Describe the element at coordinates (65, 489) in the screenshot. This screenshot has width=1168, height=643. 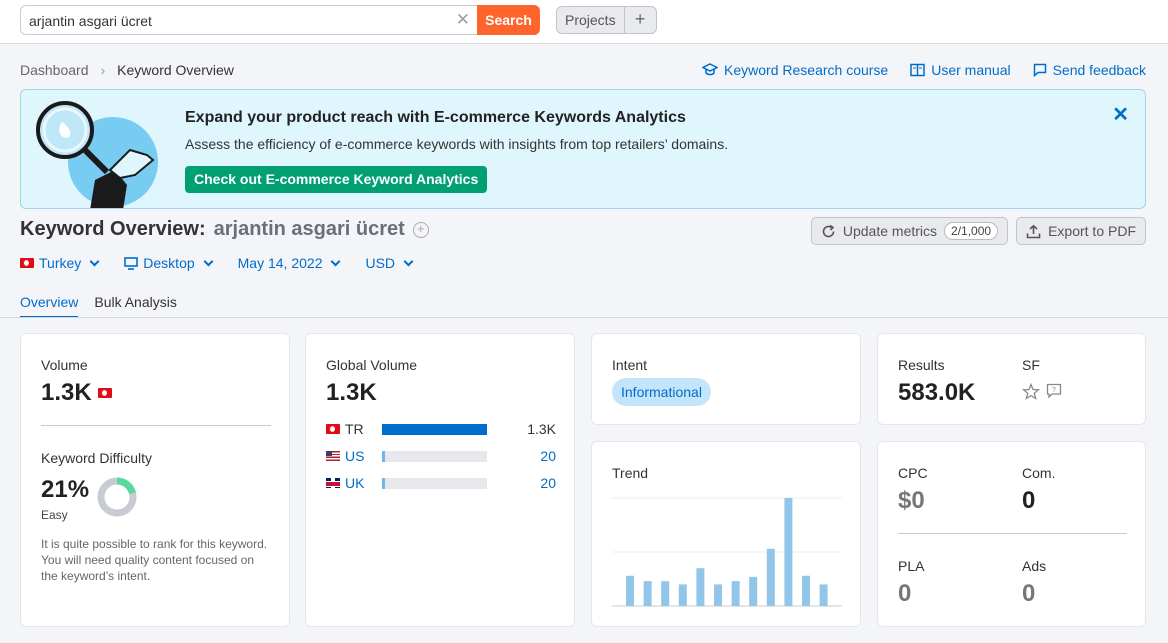
I see `kd-value: 21%` at that location.